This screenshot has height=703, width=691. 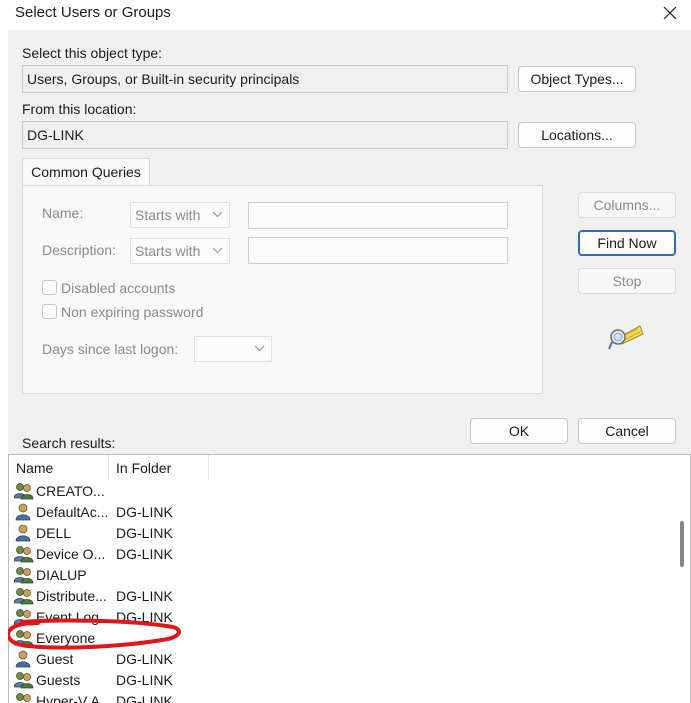 What do you see at coordinates (378, 250) in the screenshot?
I see `description-input` at bounding box center [378, 250].